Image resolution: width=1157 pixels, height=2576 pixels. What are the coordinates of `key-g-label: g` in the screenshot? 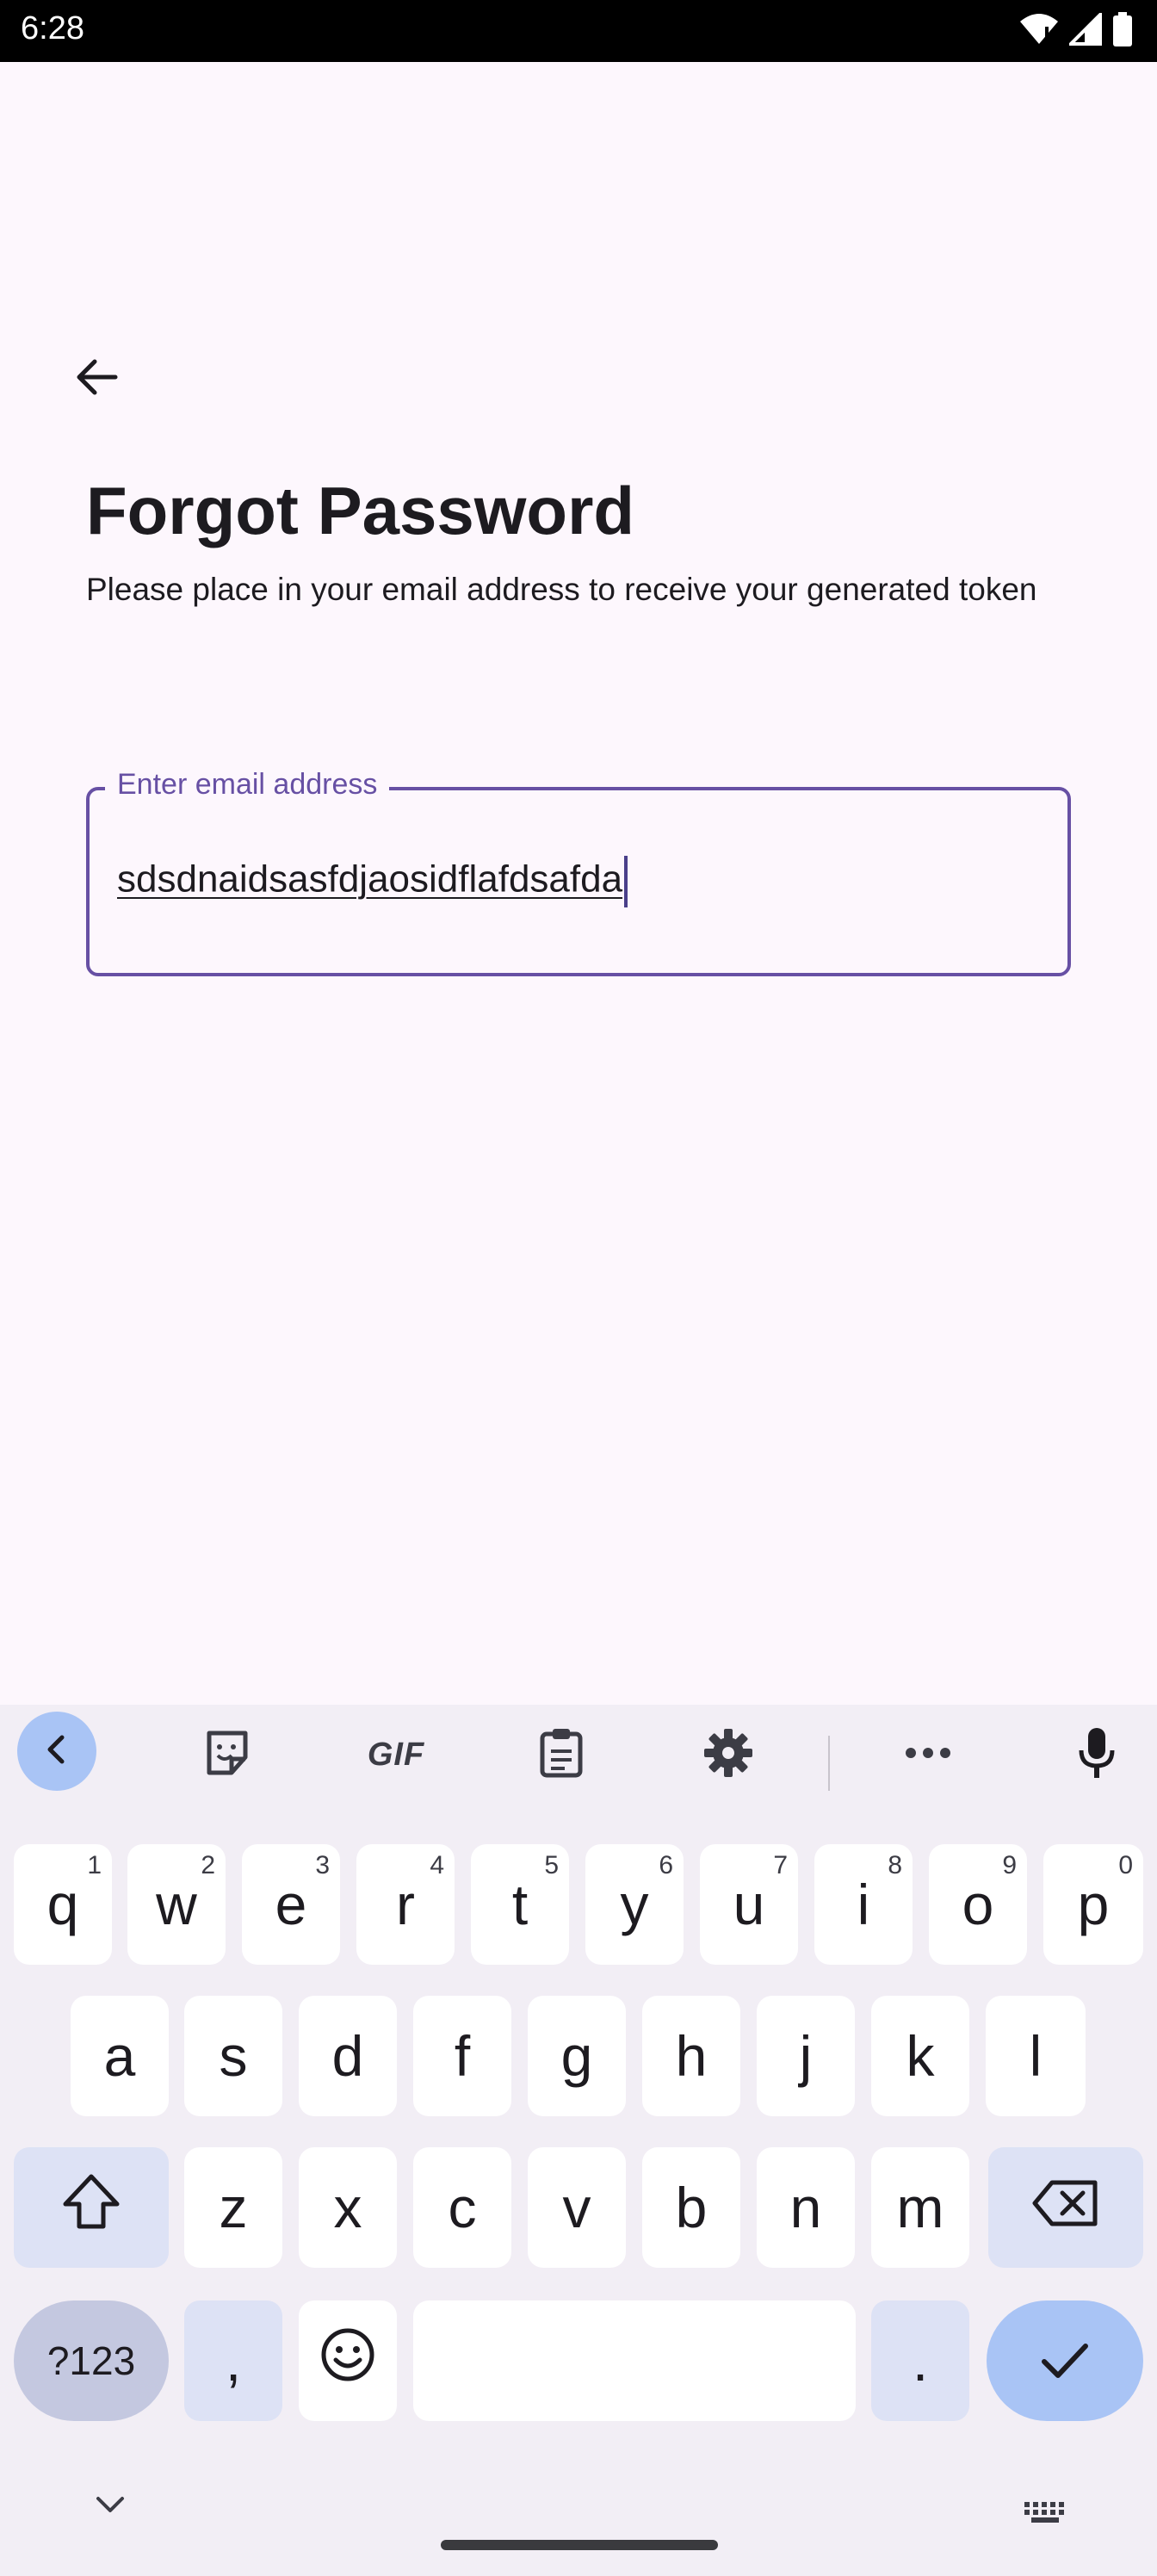 It's located at (577, 2056).